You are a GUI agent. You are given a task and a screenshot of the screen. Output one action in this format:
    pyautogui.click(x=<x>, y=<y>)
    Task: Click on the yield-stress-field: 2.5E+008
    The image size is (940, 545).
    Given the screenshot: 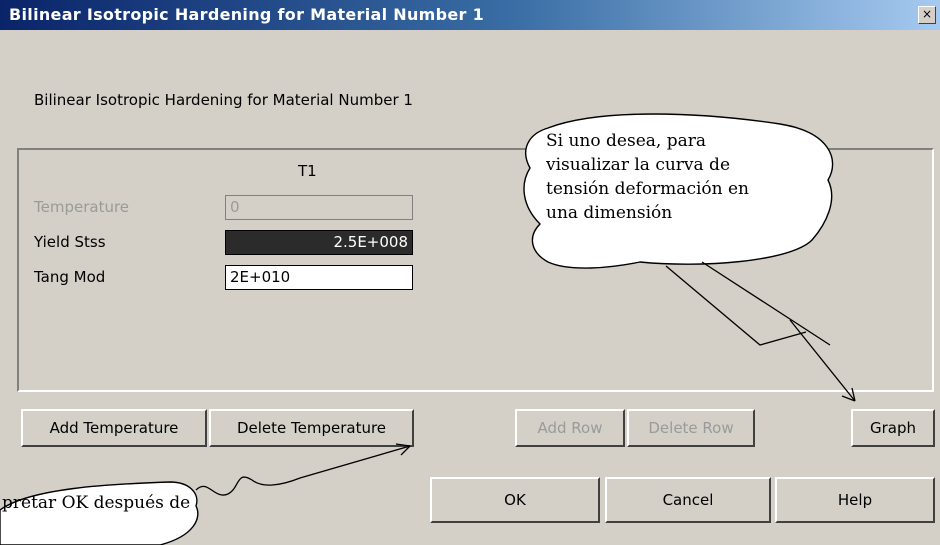 What is the action you would take?
    pyautogui.click(x=319, y=242)
    